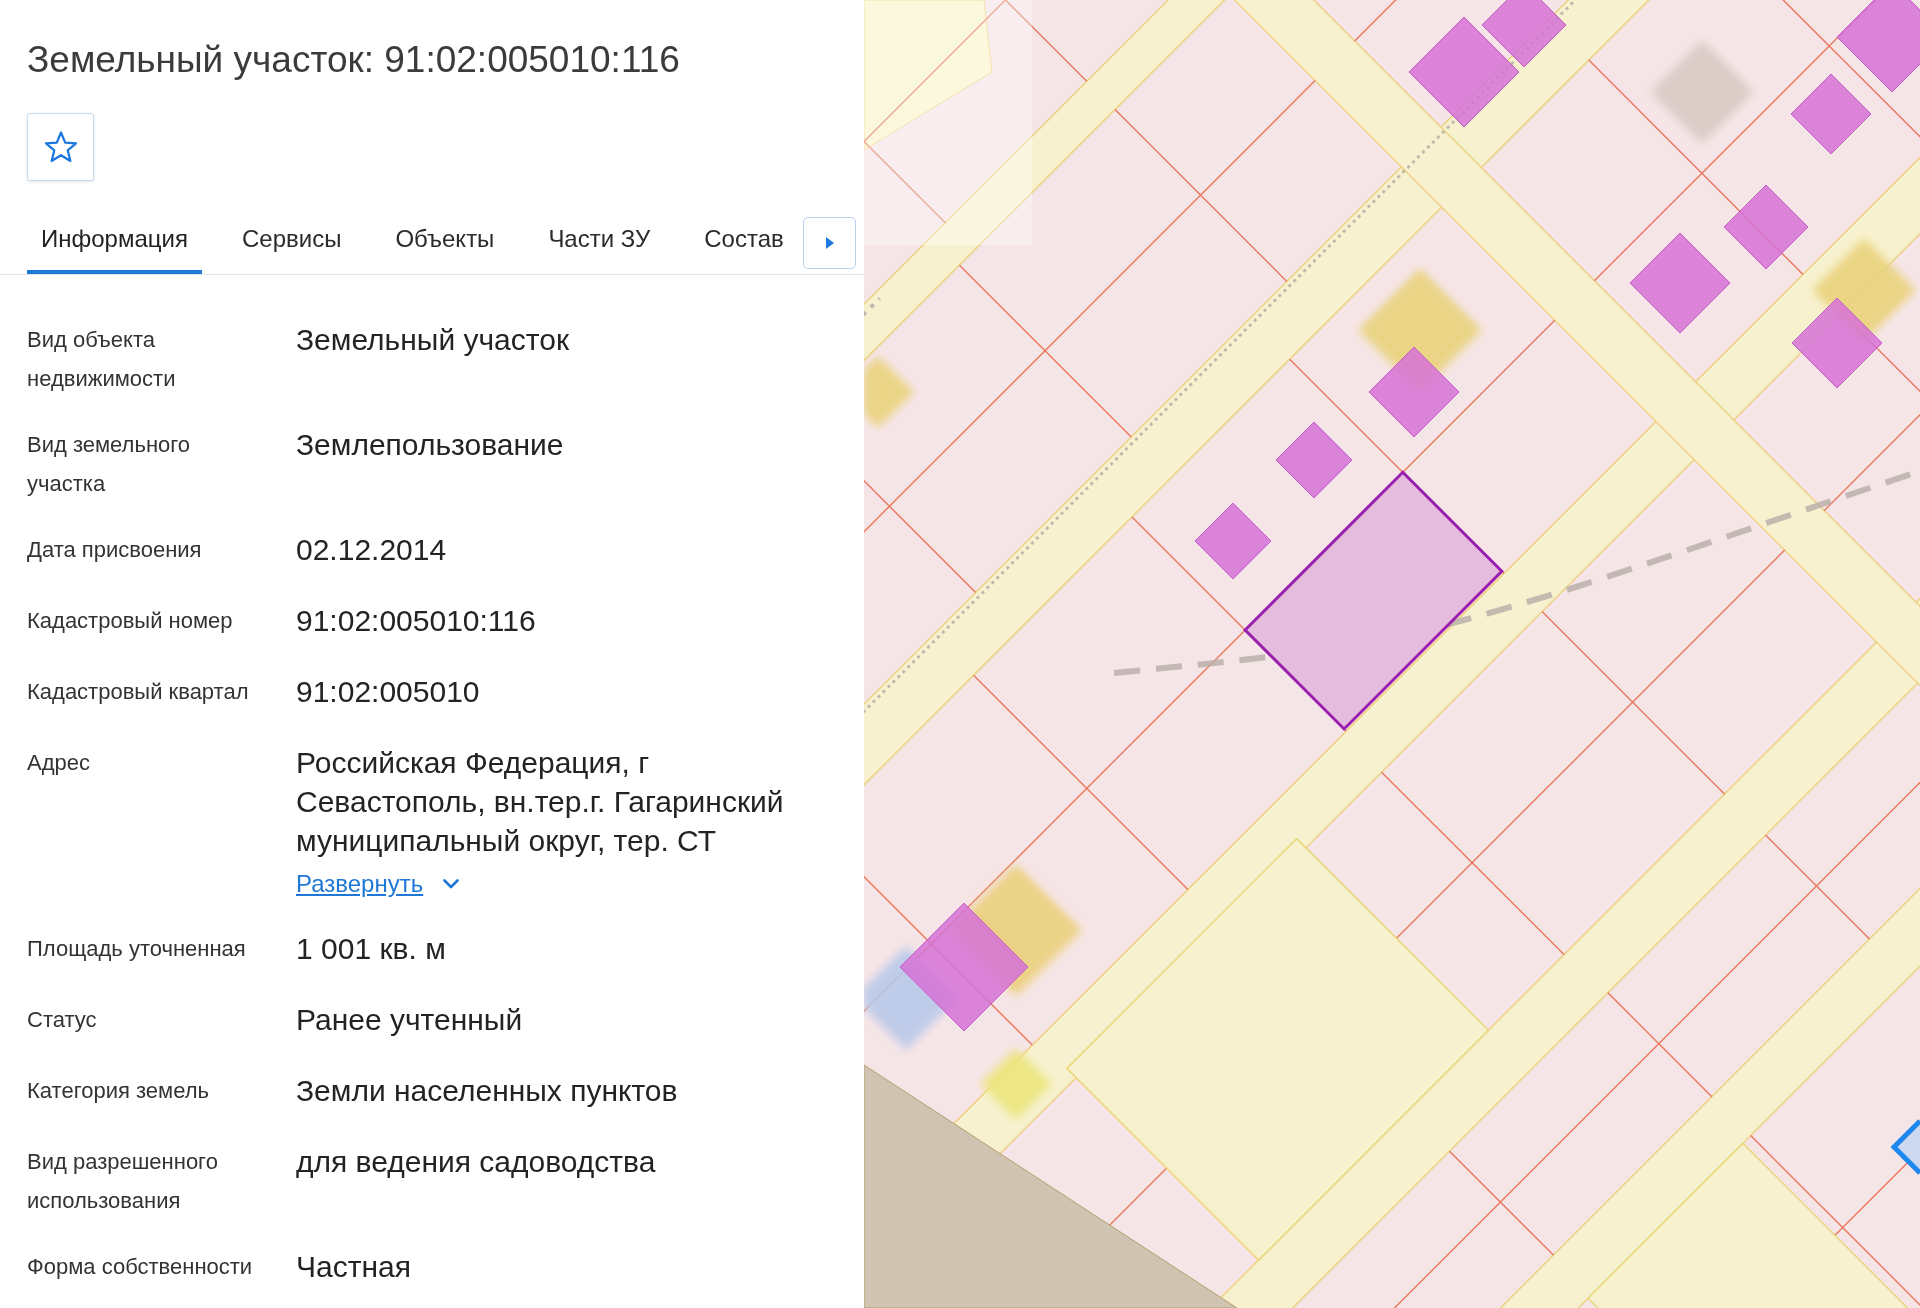  What do you see at coordinates (137, 949) in the screenshot?
I see `field-label: Площадь уточненная` at bounding box center [137, 949].